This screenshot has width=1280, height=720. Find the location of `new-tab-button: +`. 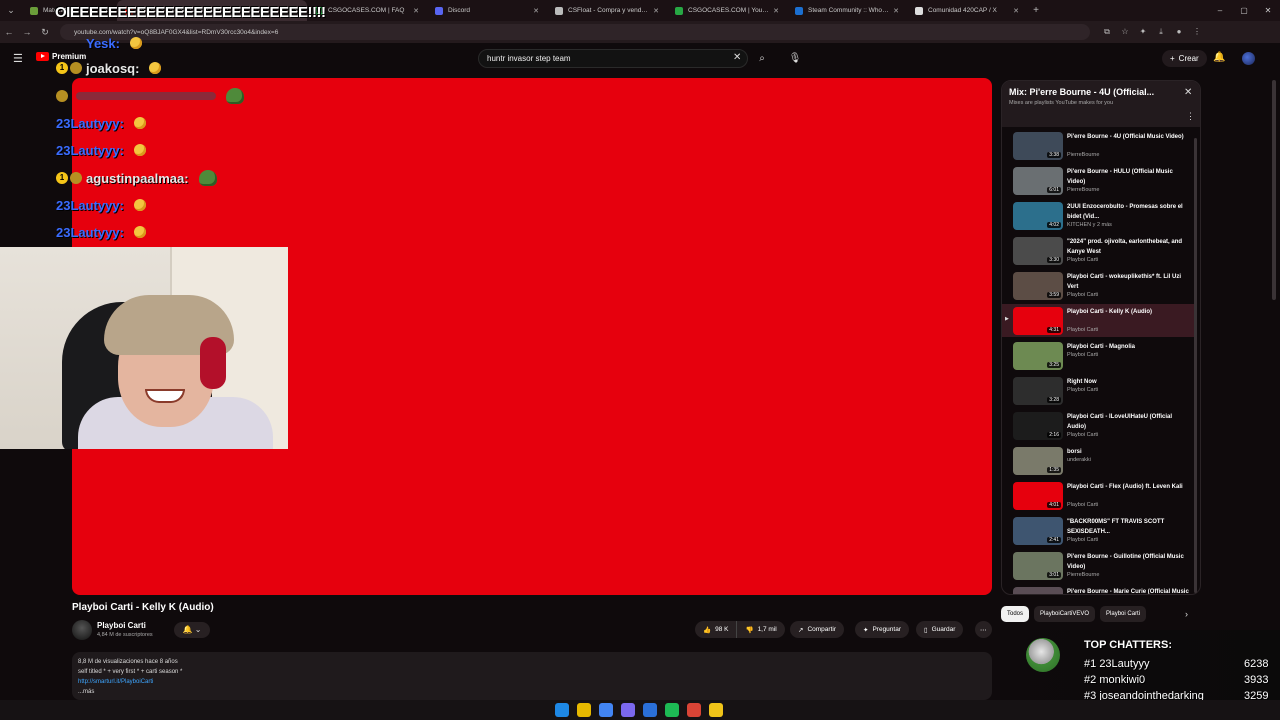

new-tab-button: + is located at coordinates (1036, 10).